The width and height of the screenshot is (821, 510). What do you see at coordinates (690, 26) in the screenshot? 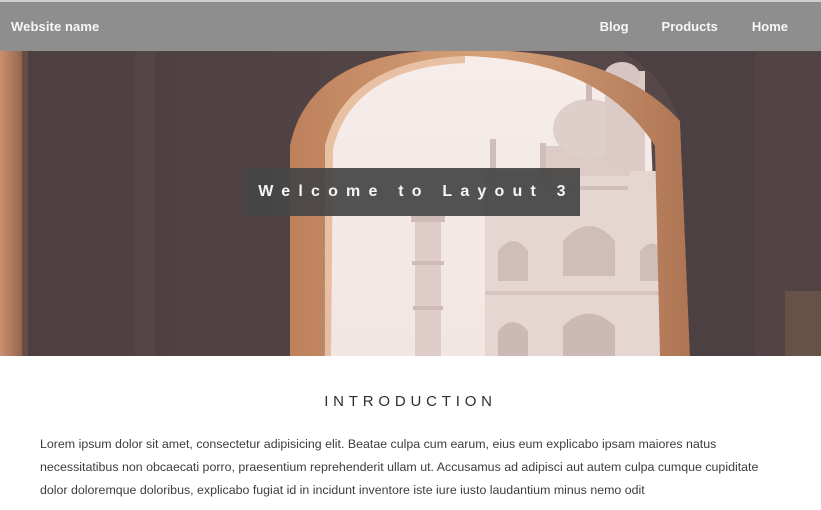
I see `nav-link-products: Products` at bounding box center [690, 26].